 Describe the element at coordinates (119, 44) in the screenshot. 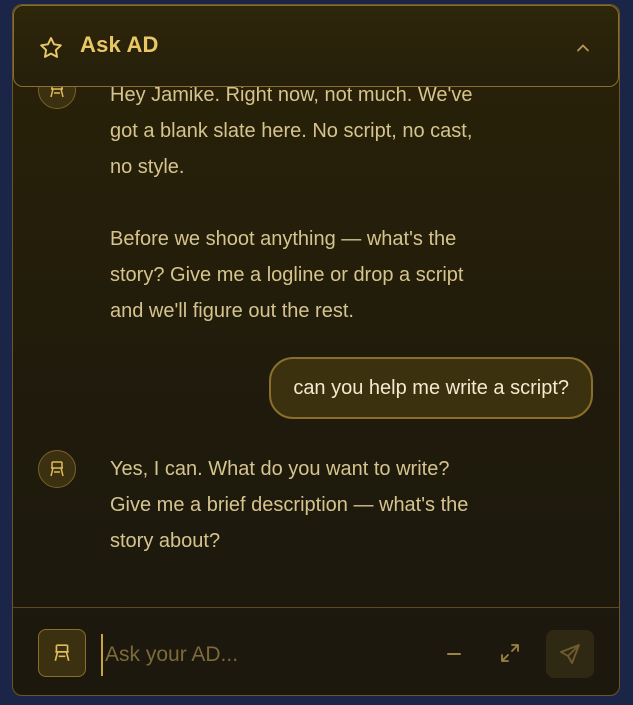

I see `panel-title: Ask AD` at that location.